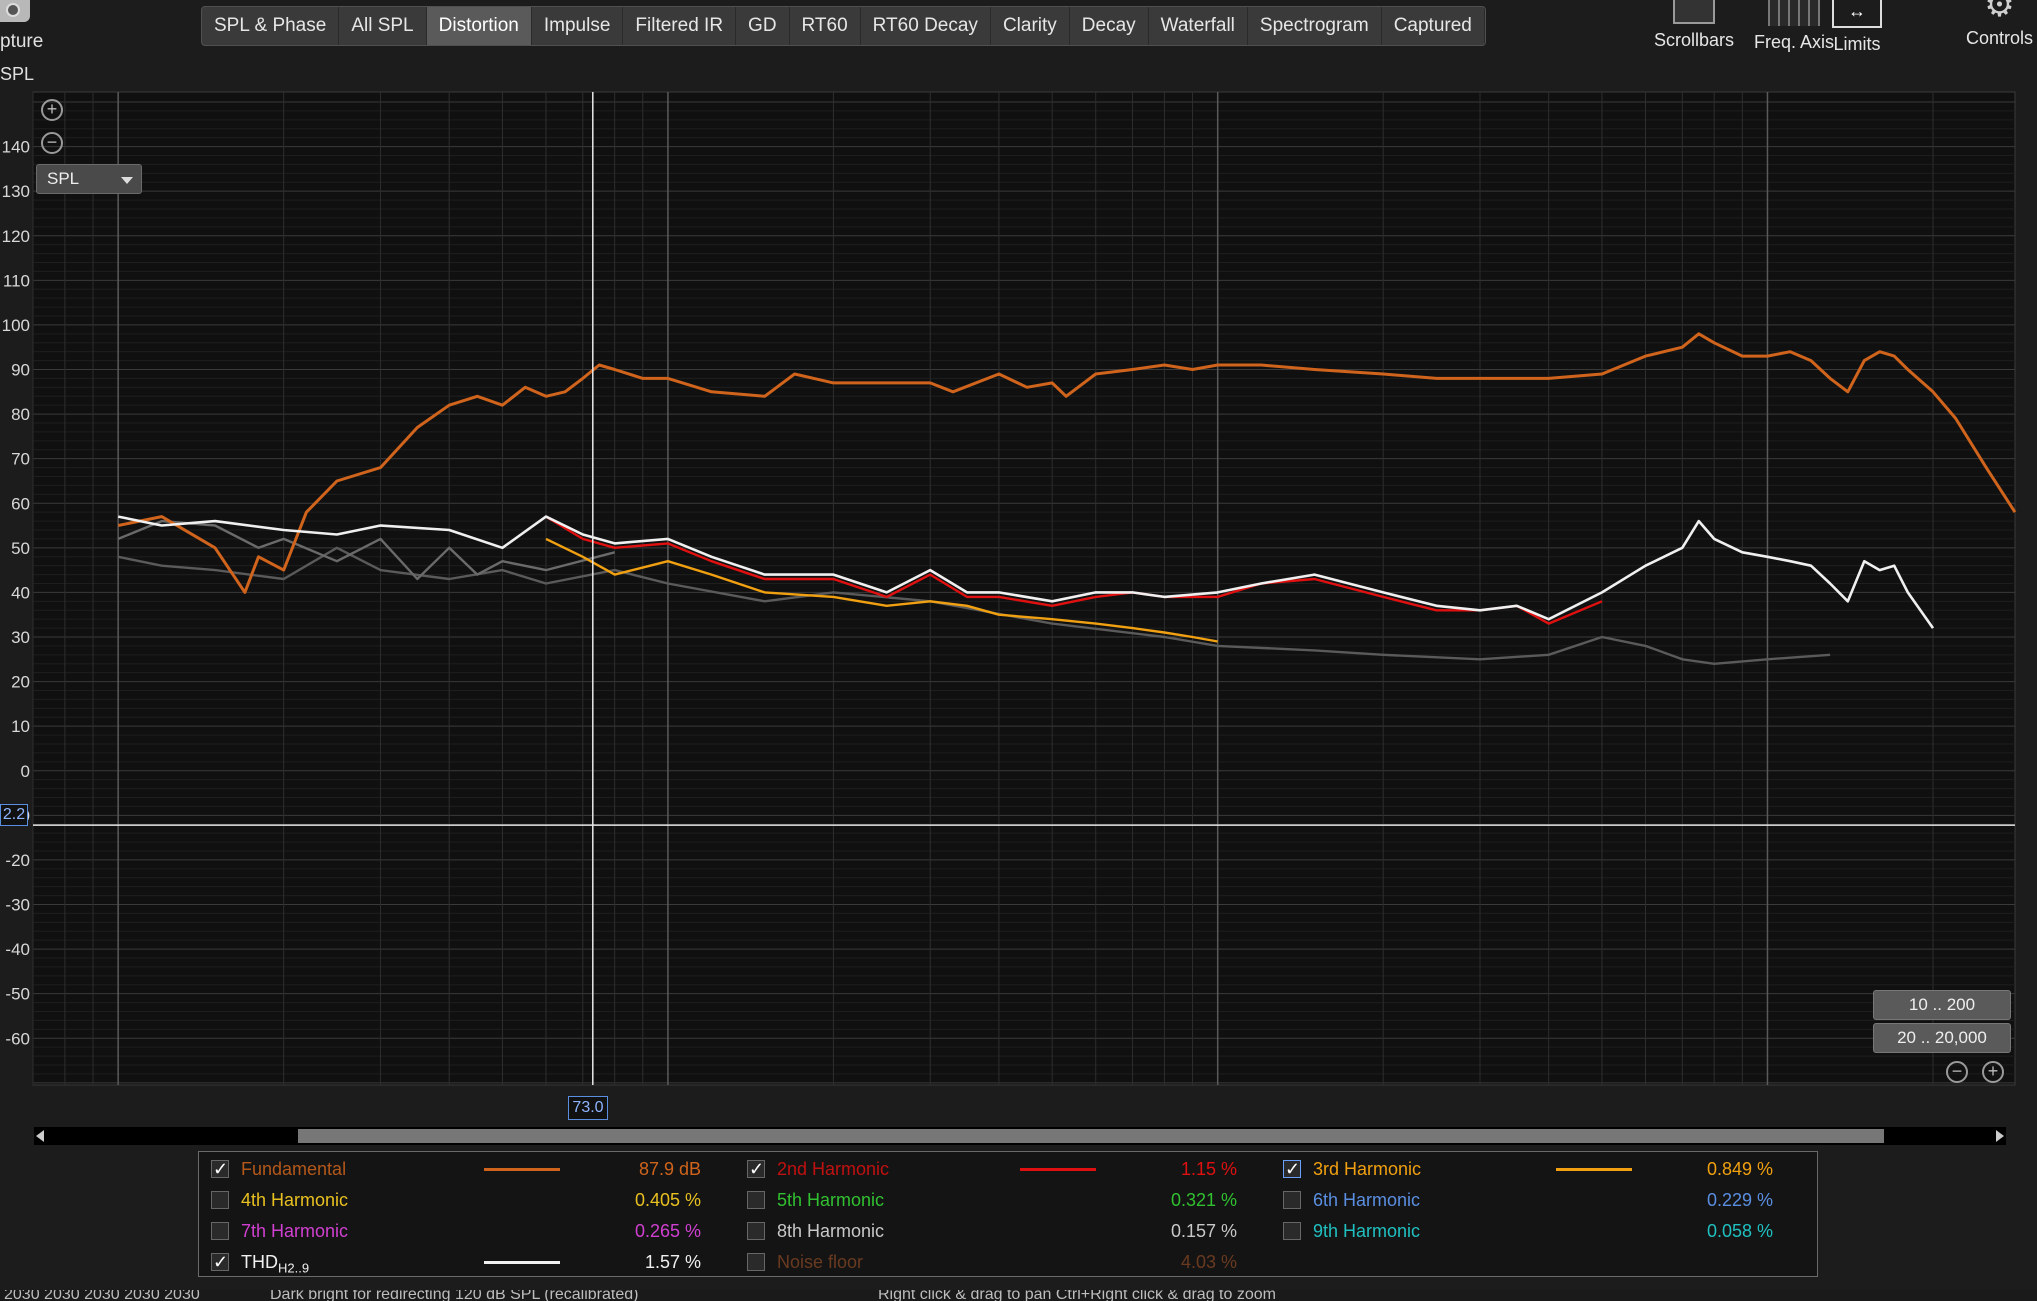  Describe the element at coordinates (1942, 1005) in the screenshot. I see `range-10-200-button: 10 .. 200` at that location.